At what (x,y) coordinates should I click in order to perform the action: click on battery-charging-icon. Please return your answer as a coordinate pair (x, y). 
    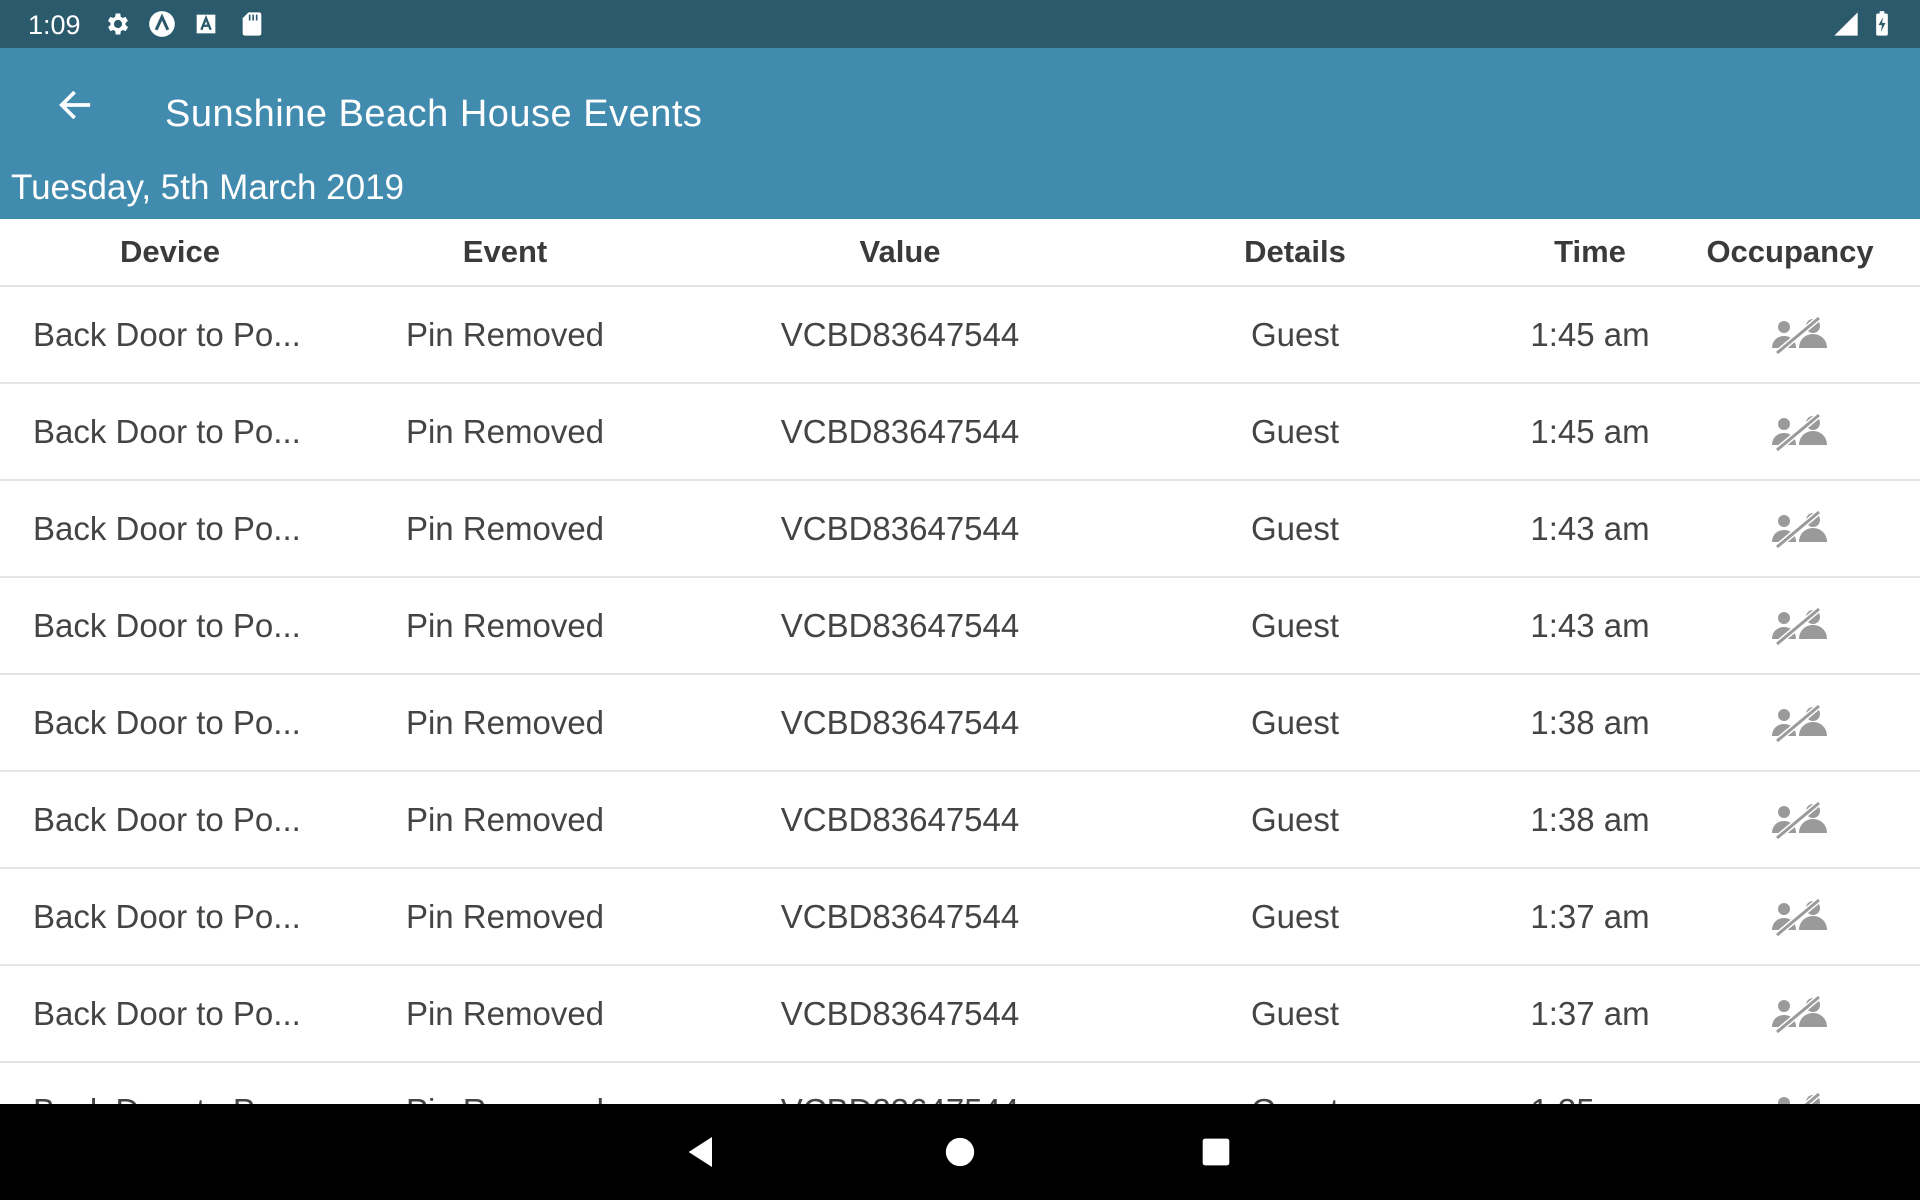
    Looking at the image, I should click on (1882, 24).